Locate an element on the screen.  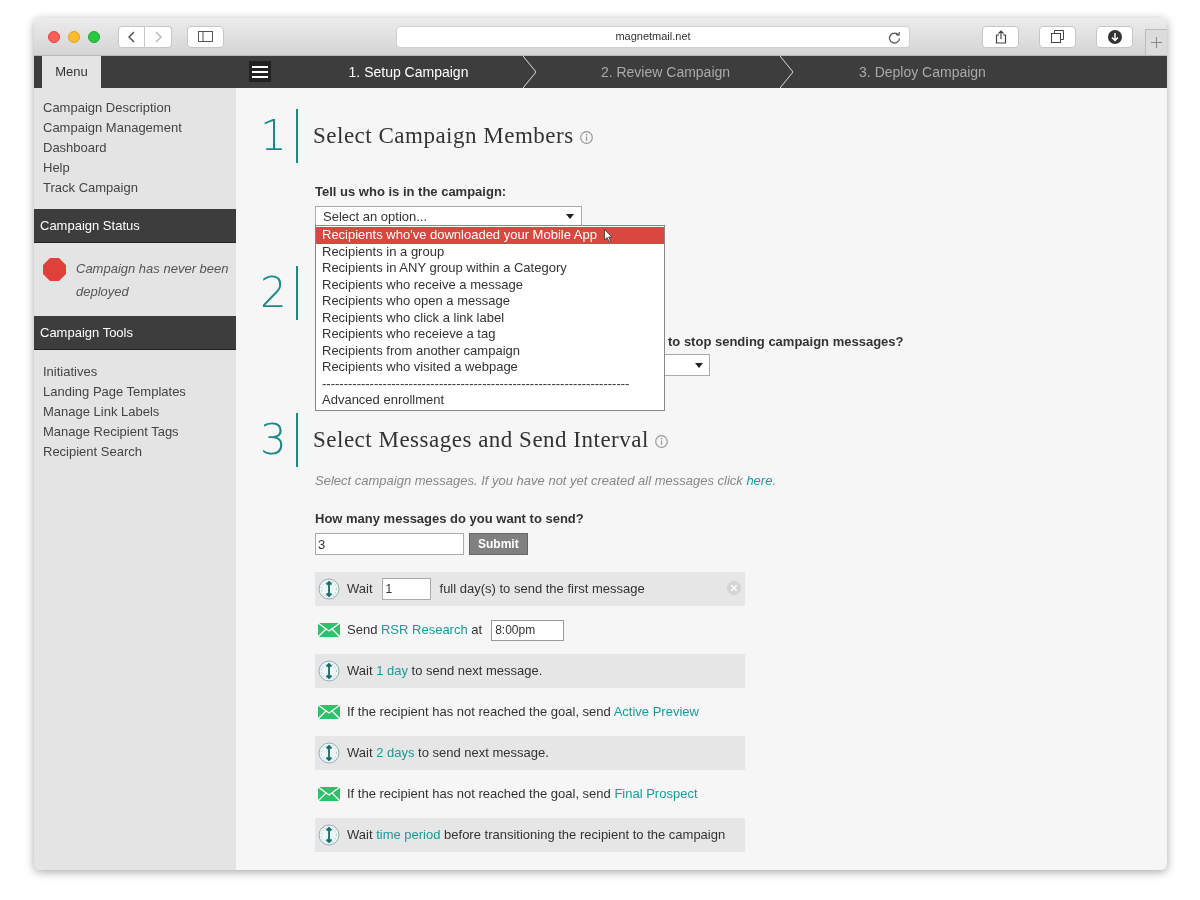
dropdown-option: ----------------------------------------------------------------------- is located at coordinates (490, 383).